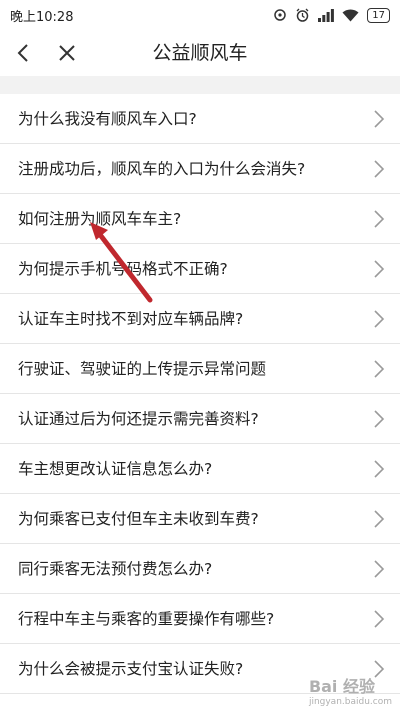 The image size is (400, 711). Describe the element at coordinates (115, 569) in the screenshot. I see `list-item-label: 同行乘客无法预付费怎么办?` at that location.